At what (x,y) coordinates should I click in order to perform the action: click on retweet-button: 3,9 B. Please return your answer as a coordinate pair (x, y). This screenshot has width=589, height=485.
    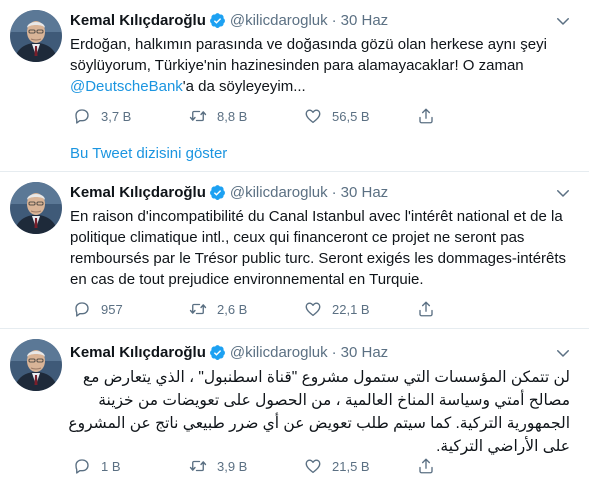
    Looking at the image, I should click on (218, 466).